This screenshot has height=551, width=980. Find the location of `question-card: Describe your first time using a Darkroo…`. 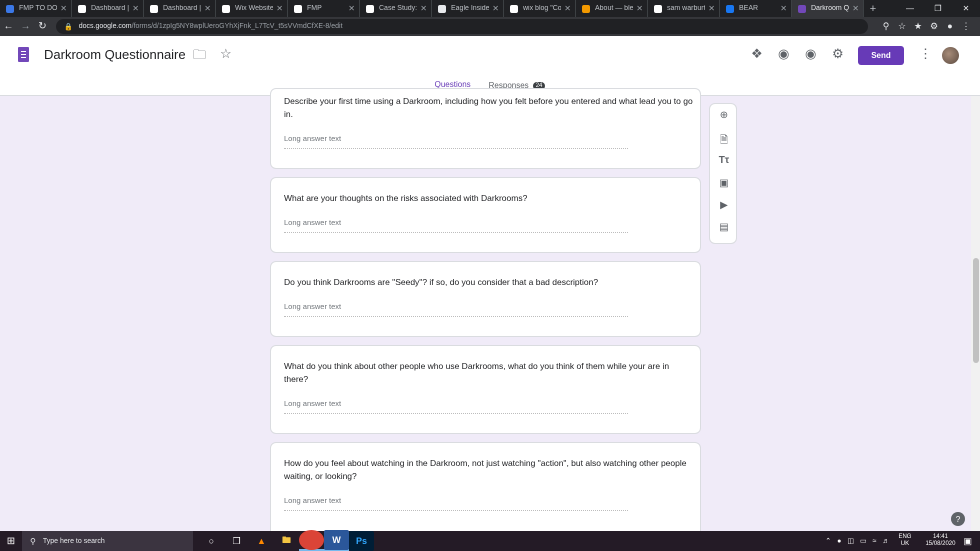

question-card: Describe your first time using a Darkroo… is located at coordinates (485, 128).